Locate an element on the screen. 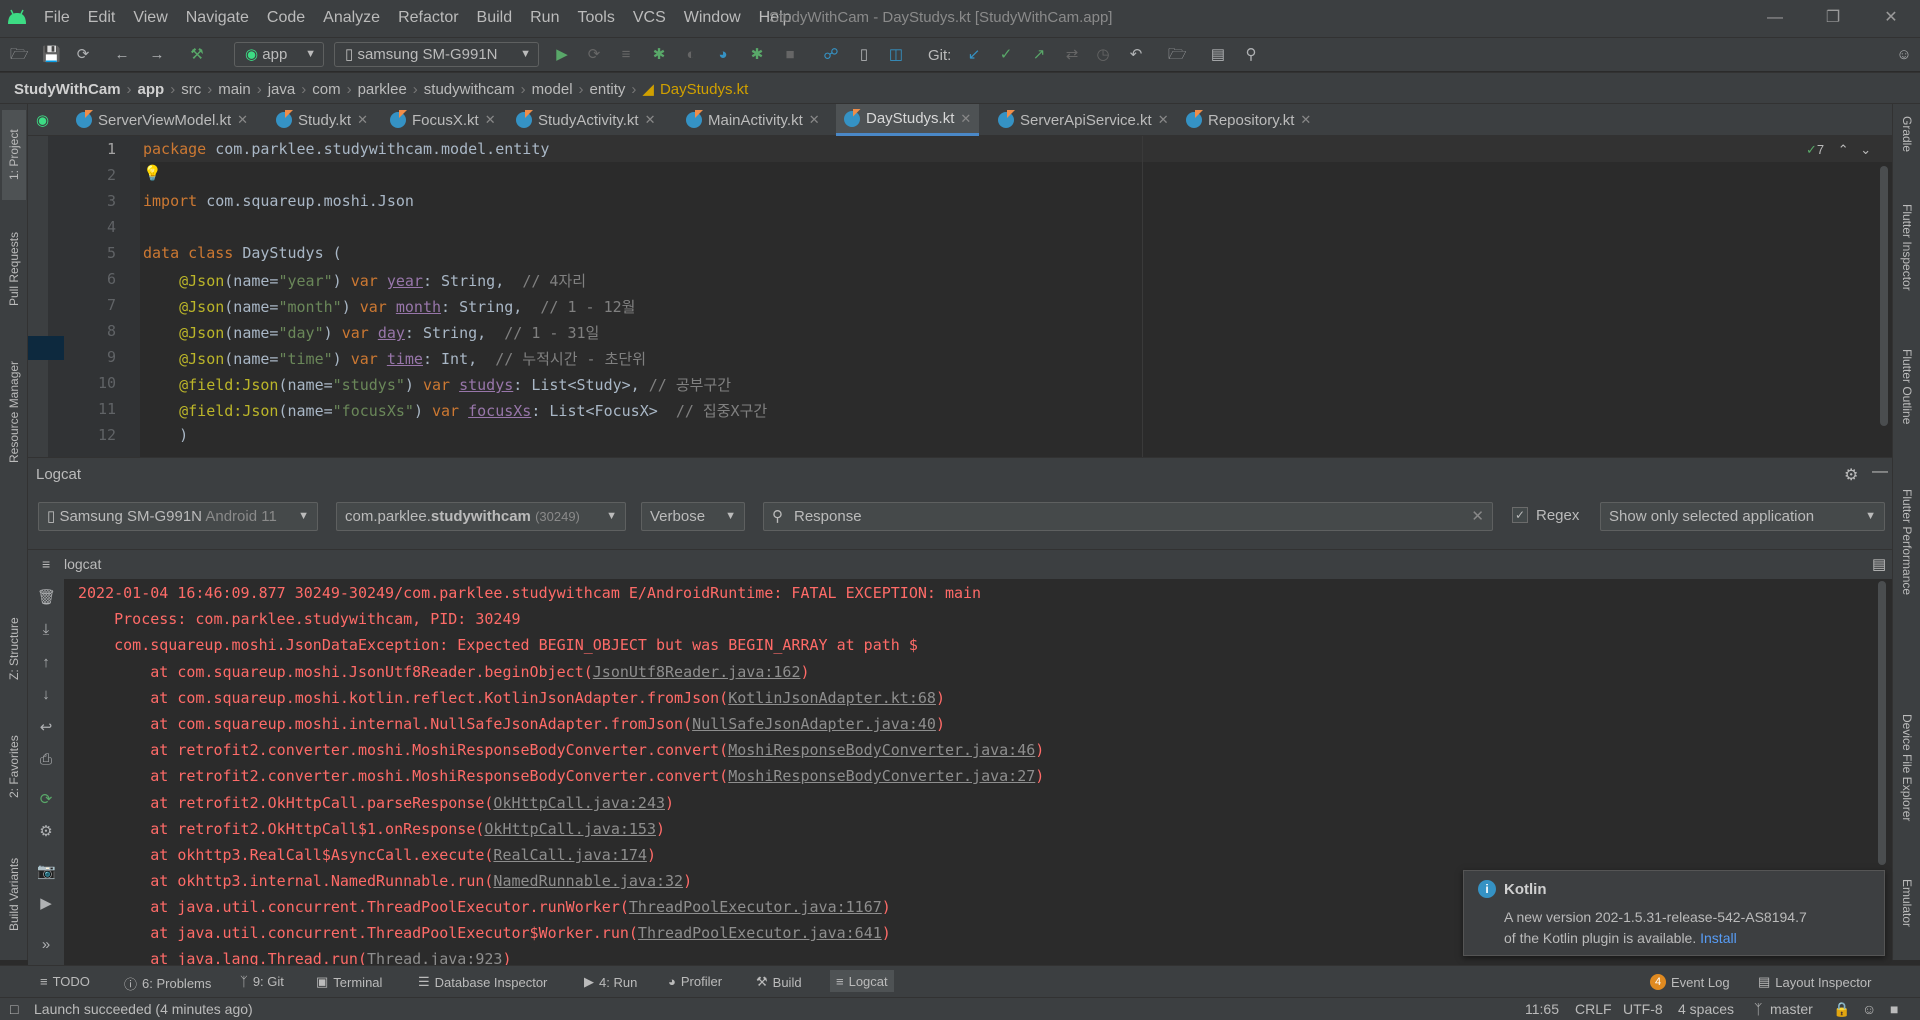 This screenshot has height=1020, width=1920. tab-database-inspector: ☰ Database Inspector is located at coordinates (482, 982).